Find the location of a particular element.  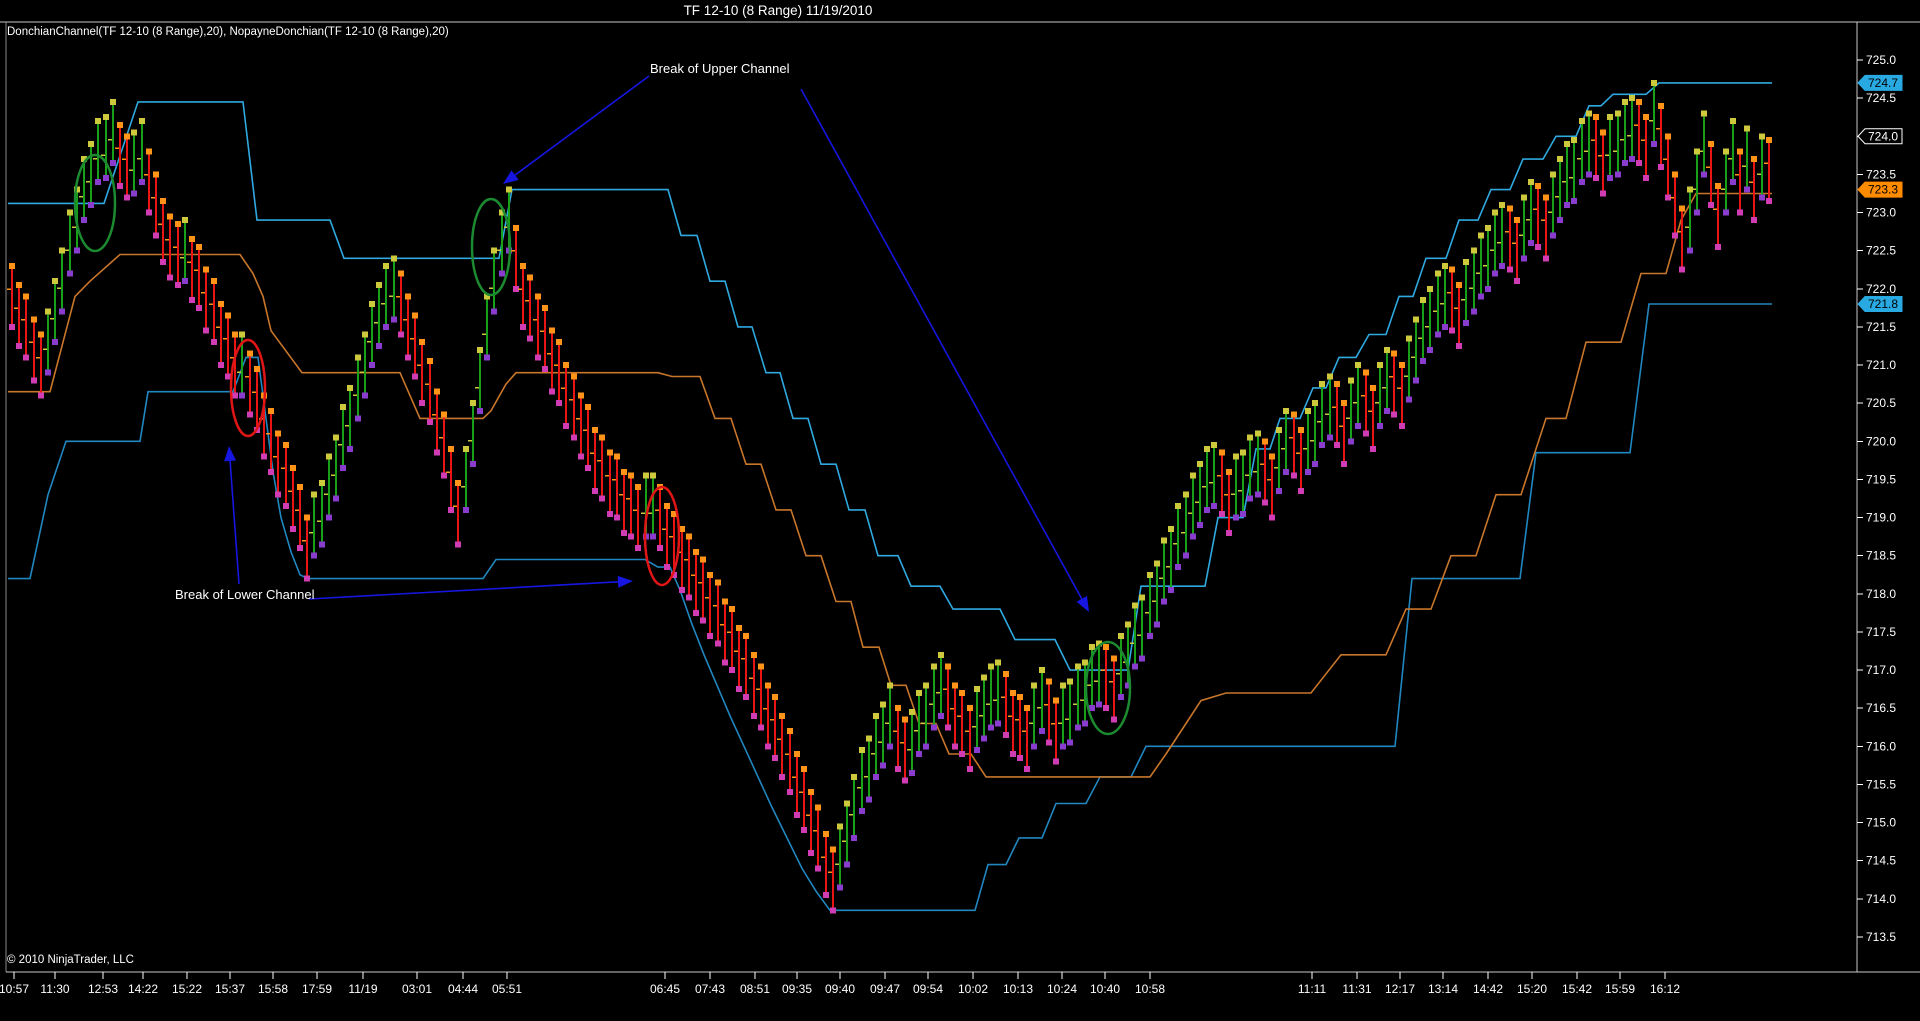

annotation-break-lower-channel: Break of Lower Channel is located at coordinates (245, 594).